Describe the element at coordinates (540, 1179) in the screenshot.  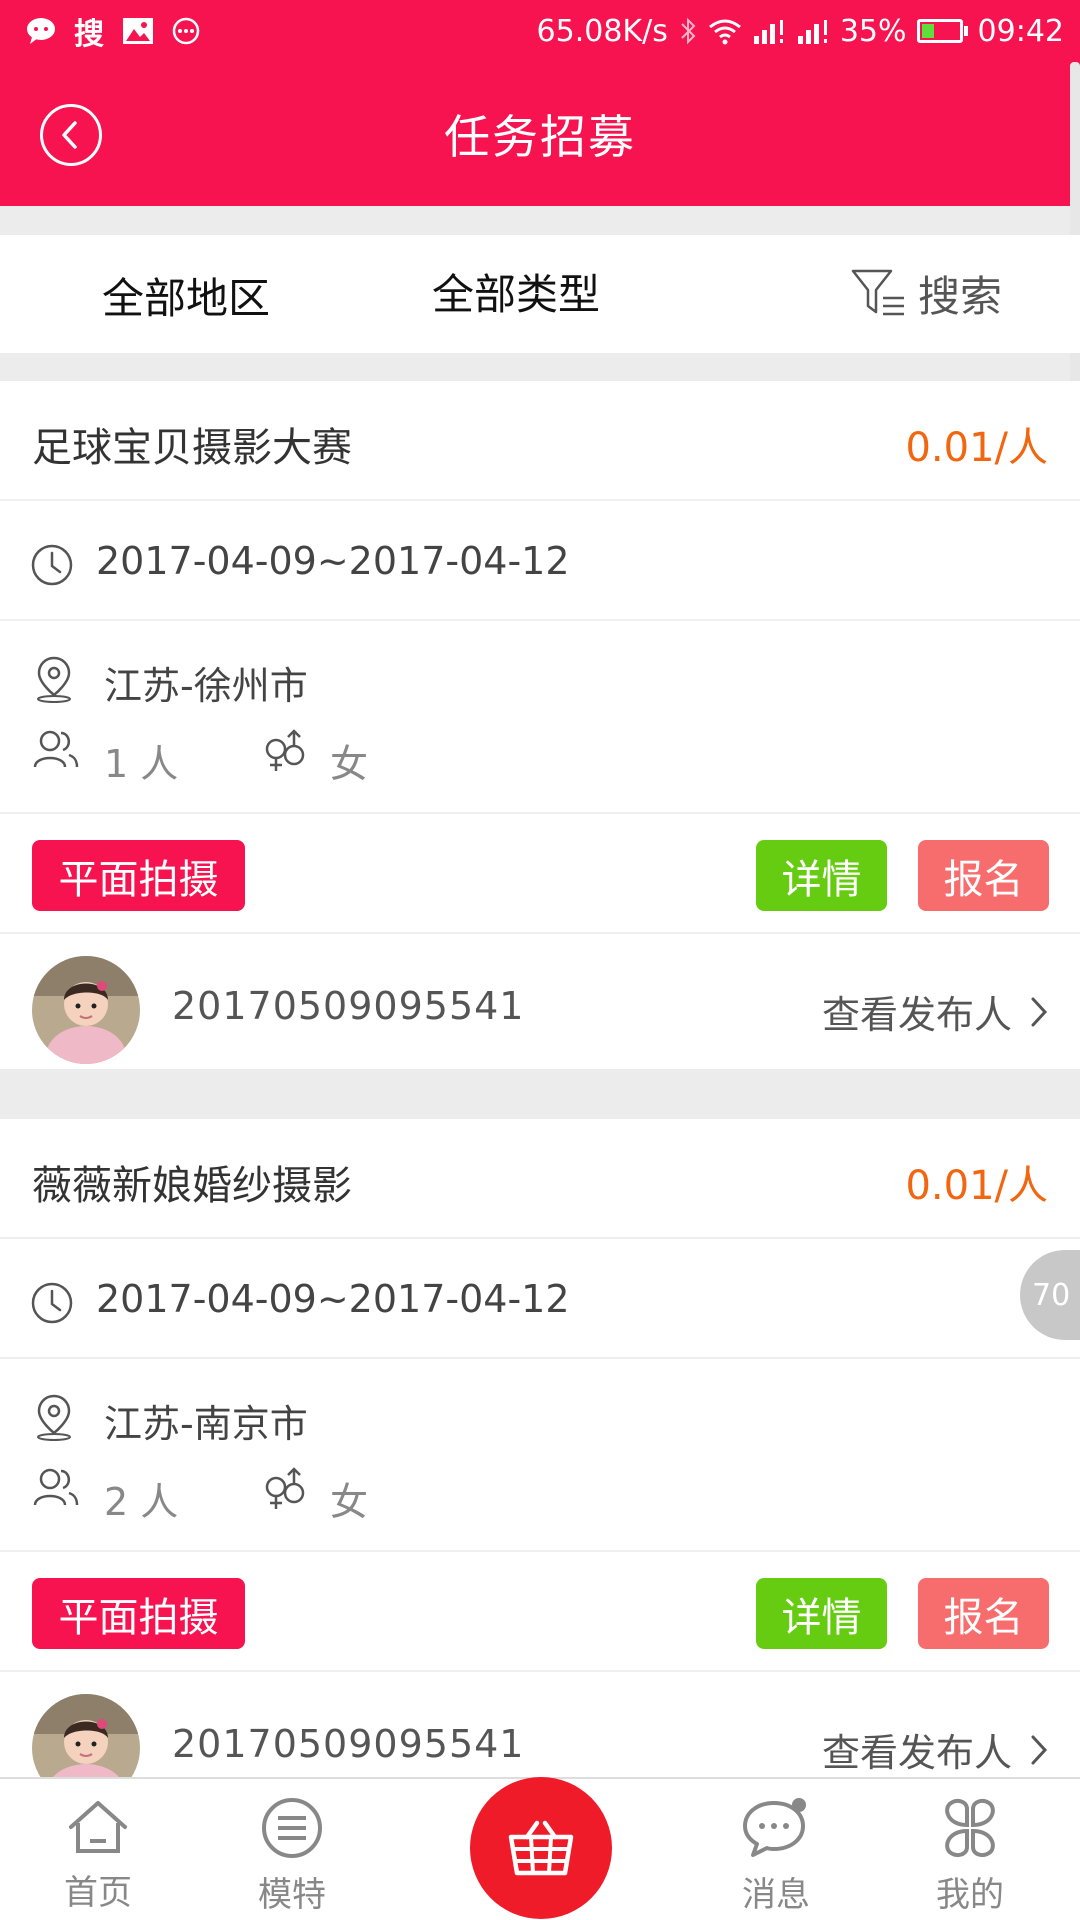
I see `job-title-row: 薇薇新娘婚纱摄影 0.01/人` at that location.